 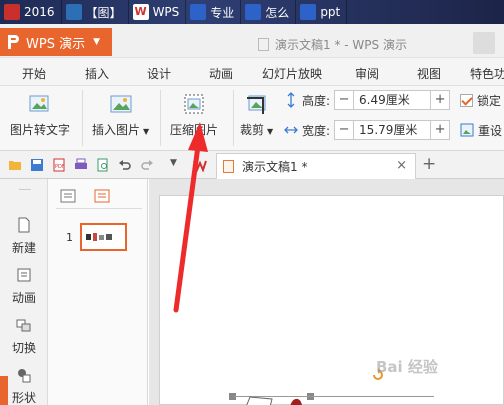 I want to click on width-decrease-button: −, so click(x=344, y=130).